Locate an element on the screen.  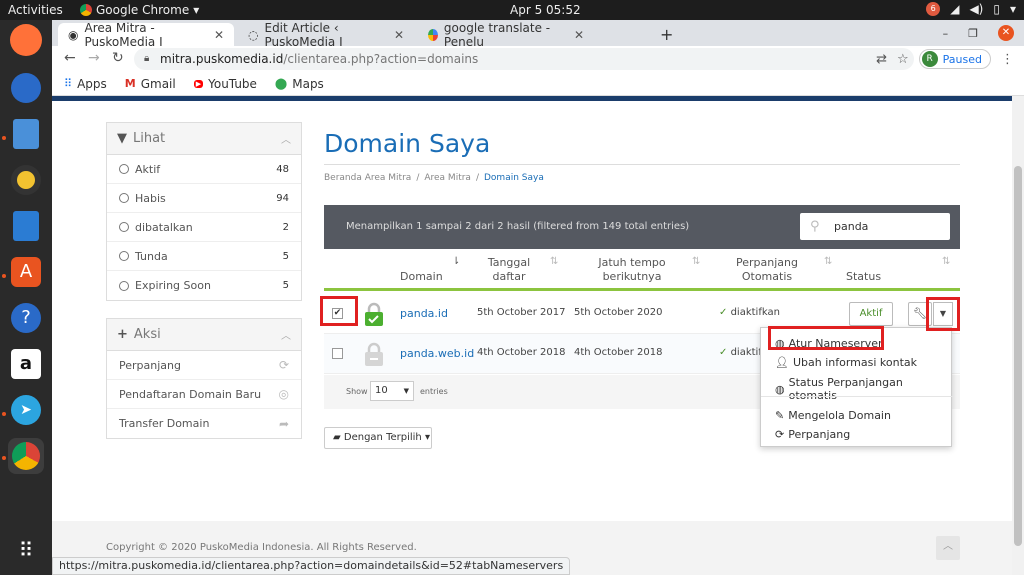
bookmark-youtube: ▶ YouTube is located at coordinates (225, 84).